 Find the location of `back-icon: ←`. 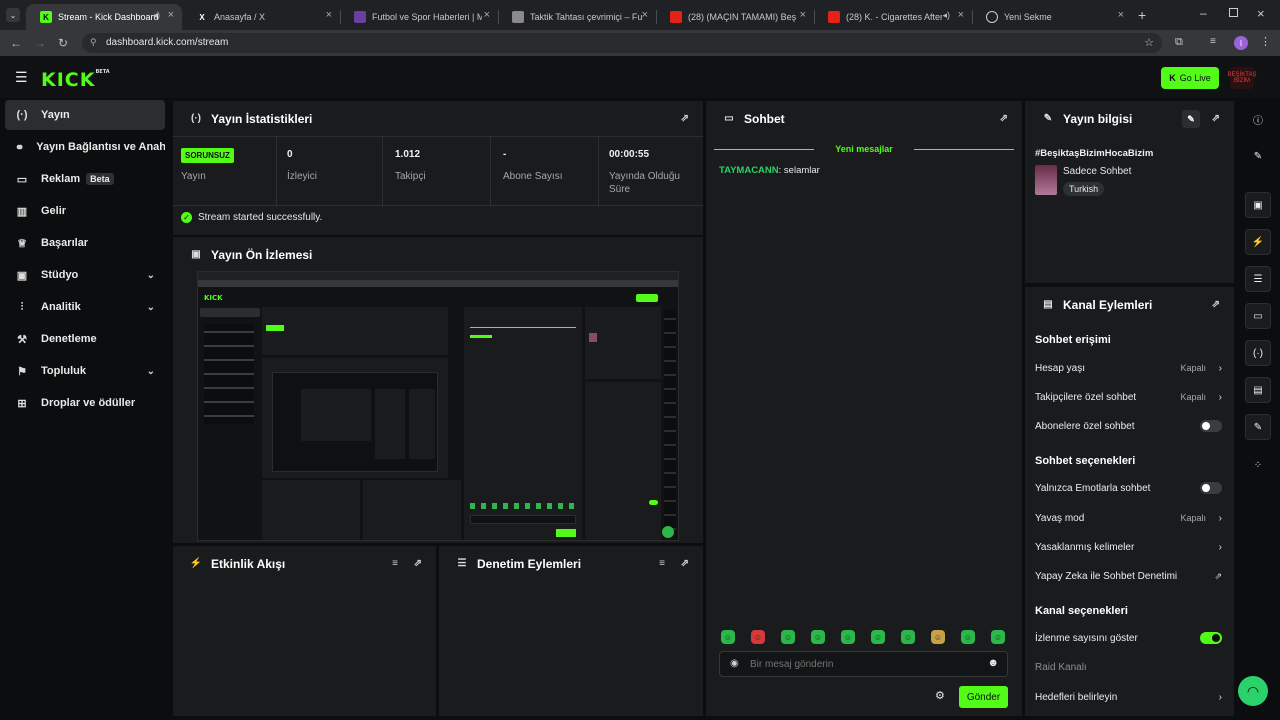

back-icon: ← is located at coordinates (16, 43).